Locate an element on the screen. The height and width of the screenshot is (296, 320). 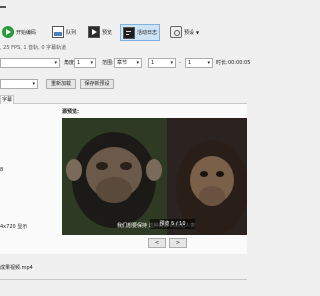
left-partial-text-1: 8 is located at coordinates (2, 170).